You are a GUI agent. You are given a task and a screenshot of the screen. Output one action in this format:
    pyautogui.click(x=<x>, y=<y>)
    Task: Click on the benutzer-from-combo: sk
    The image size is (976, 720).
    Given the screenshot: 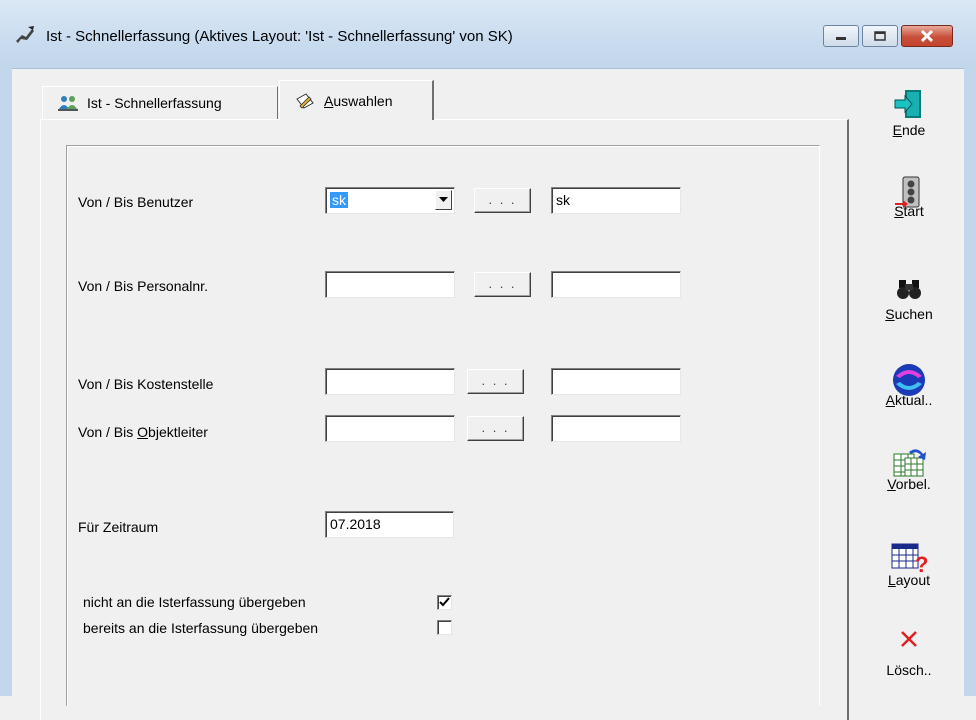 What is the action you would take?
    pyautogui.click(x=390, y=200)
    